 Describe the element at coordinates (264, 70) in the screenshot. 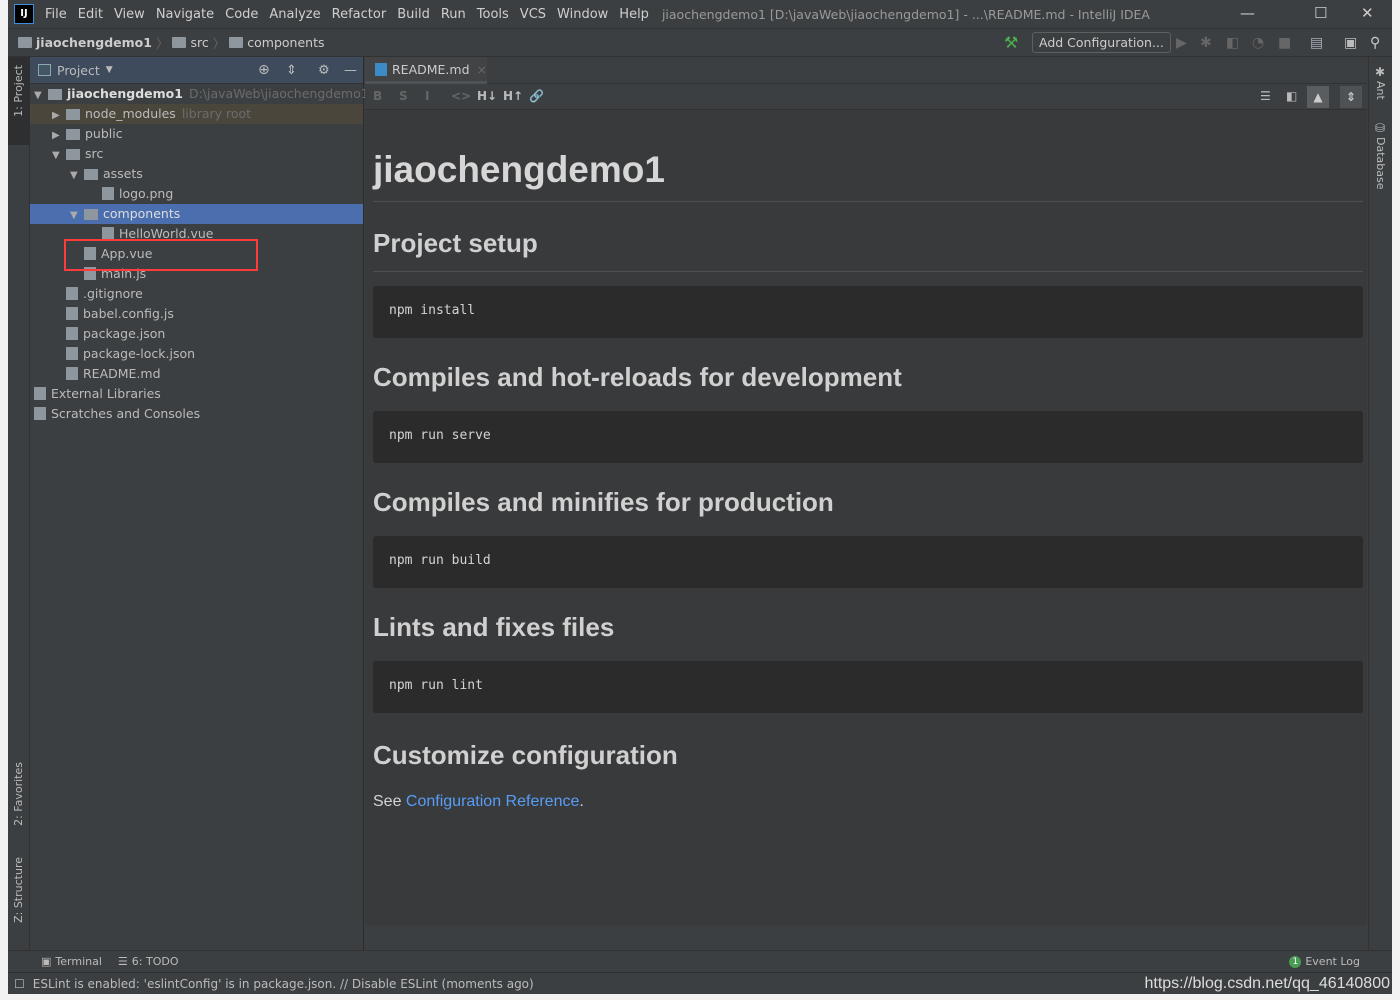

I see `locate-icon: ⊕` at that location.